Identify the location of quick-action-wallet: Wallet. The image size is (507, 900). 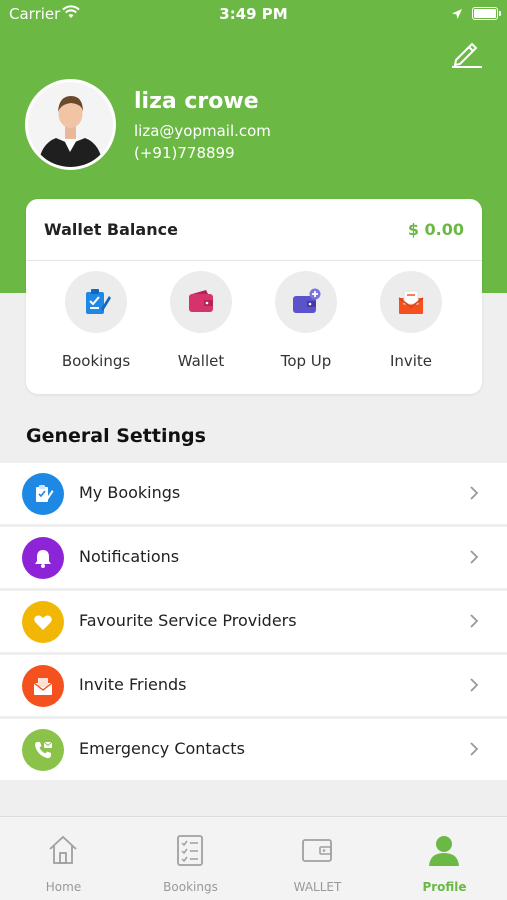
(201, 320).